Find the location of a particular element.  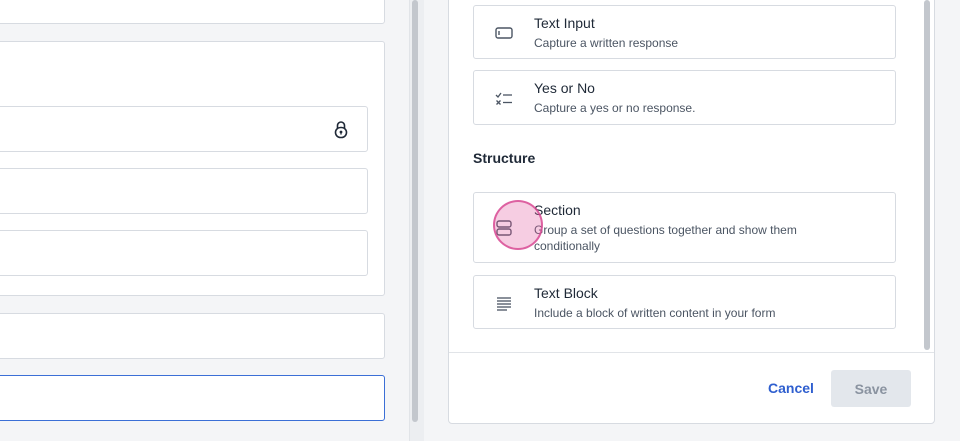

checklist-icon is located at coordinates (503, 98).